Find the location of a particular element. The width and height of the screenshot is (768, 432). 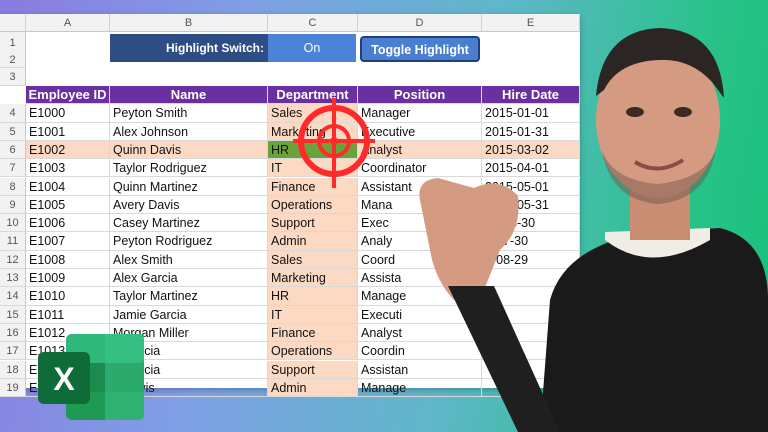

row-number: 7 is located at coordinates (13, 168).